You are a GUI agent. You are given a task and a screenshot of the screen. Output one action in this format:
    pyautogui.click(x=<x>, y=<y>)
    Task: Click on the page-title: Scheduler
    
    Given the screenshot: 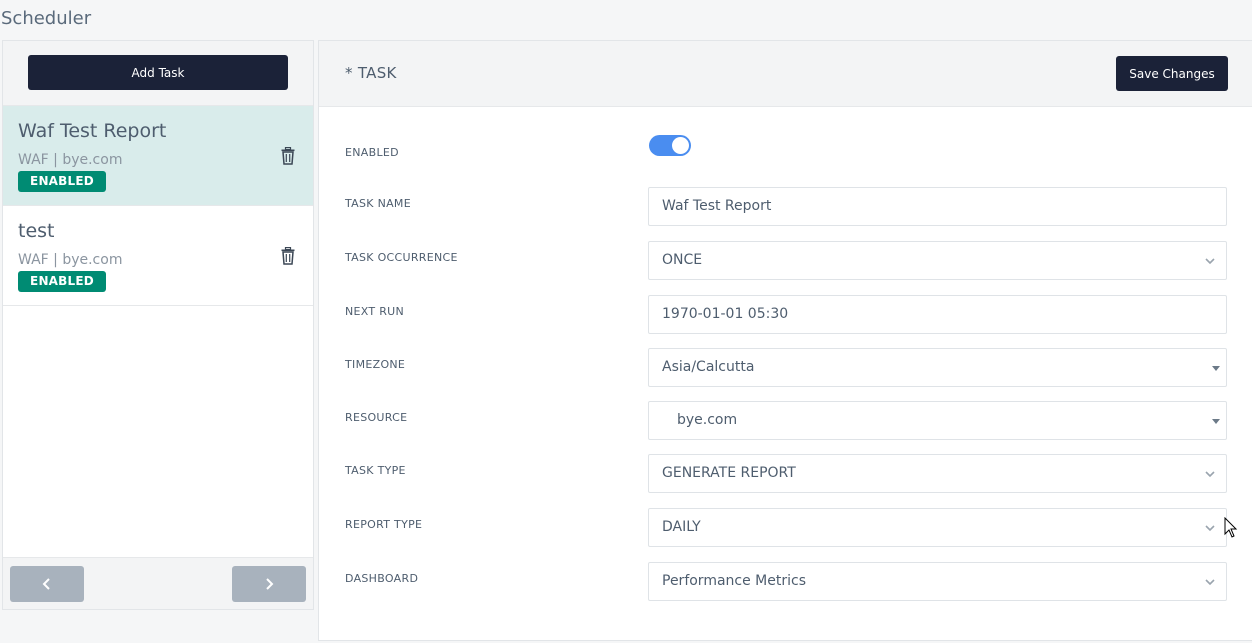 What is the action you would take?
    pyautogui.click(x=46, y=18)
    